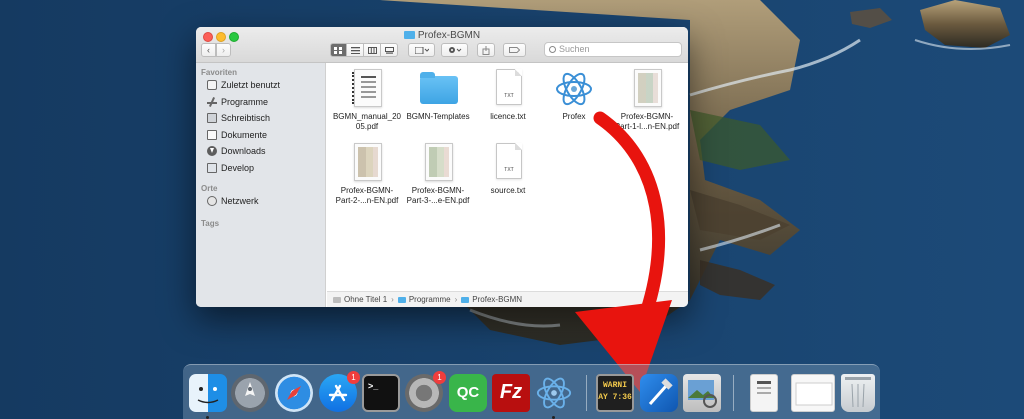  I want to click on console-line1: WARNI, so click(614, 385).